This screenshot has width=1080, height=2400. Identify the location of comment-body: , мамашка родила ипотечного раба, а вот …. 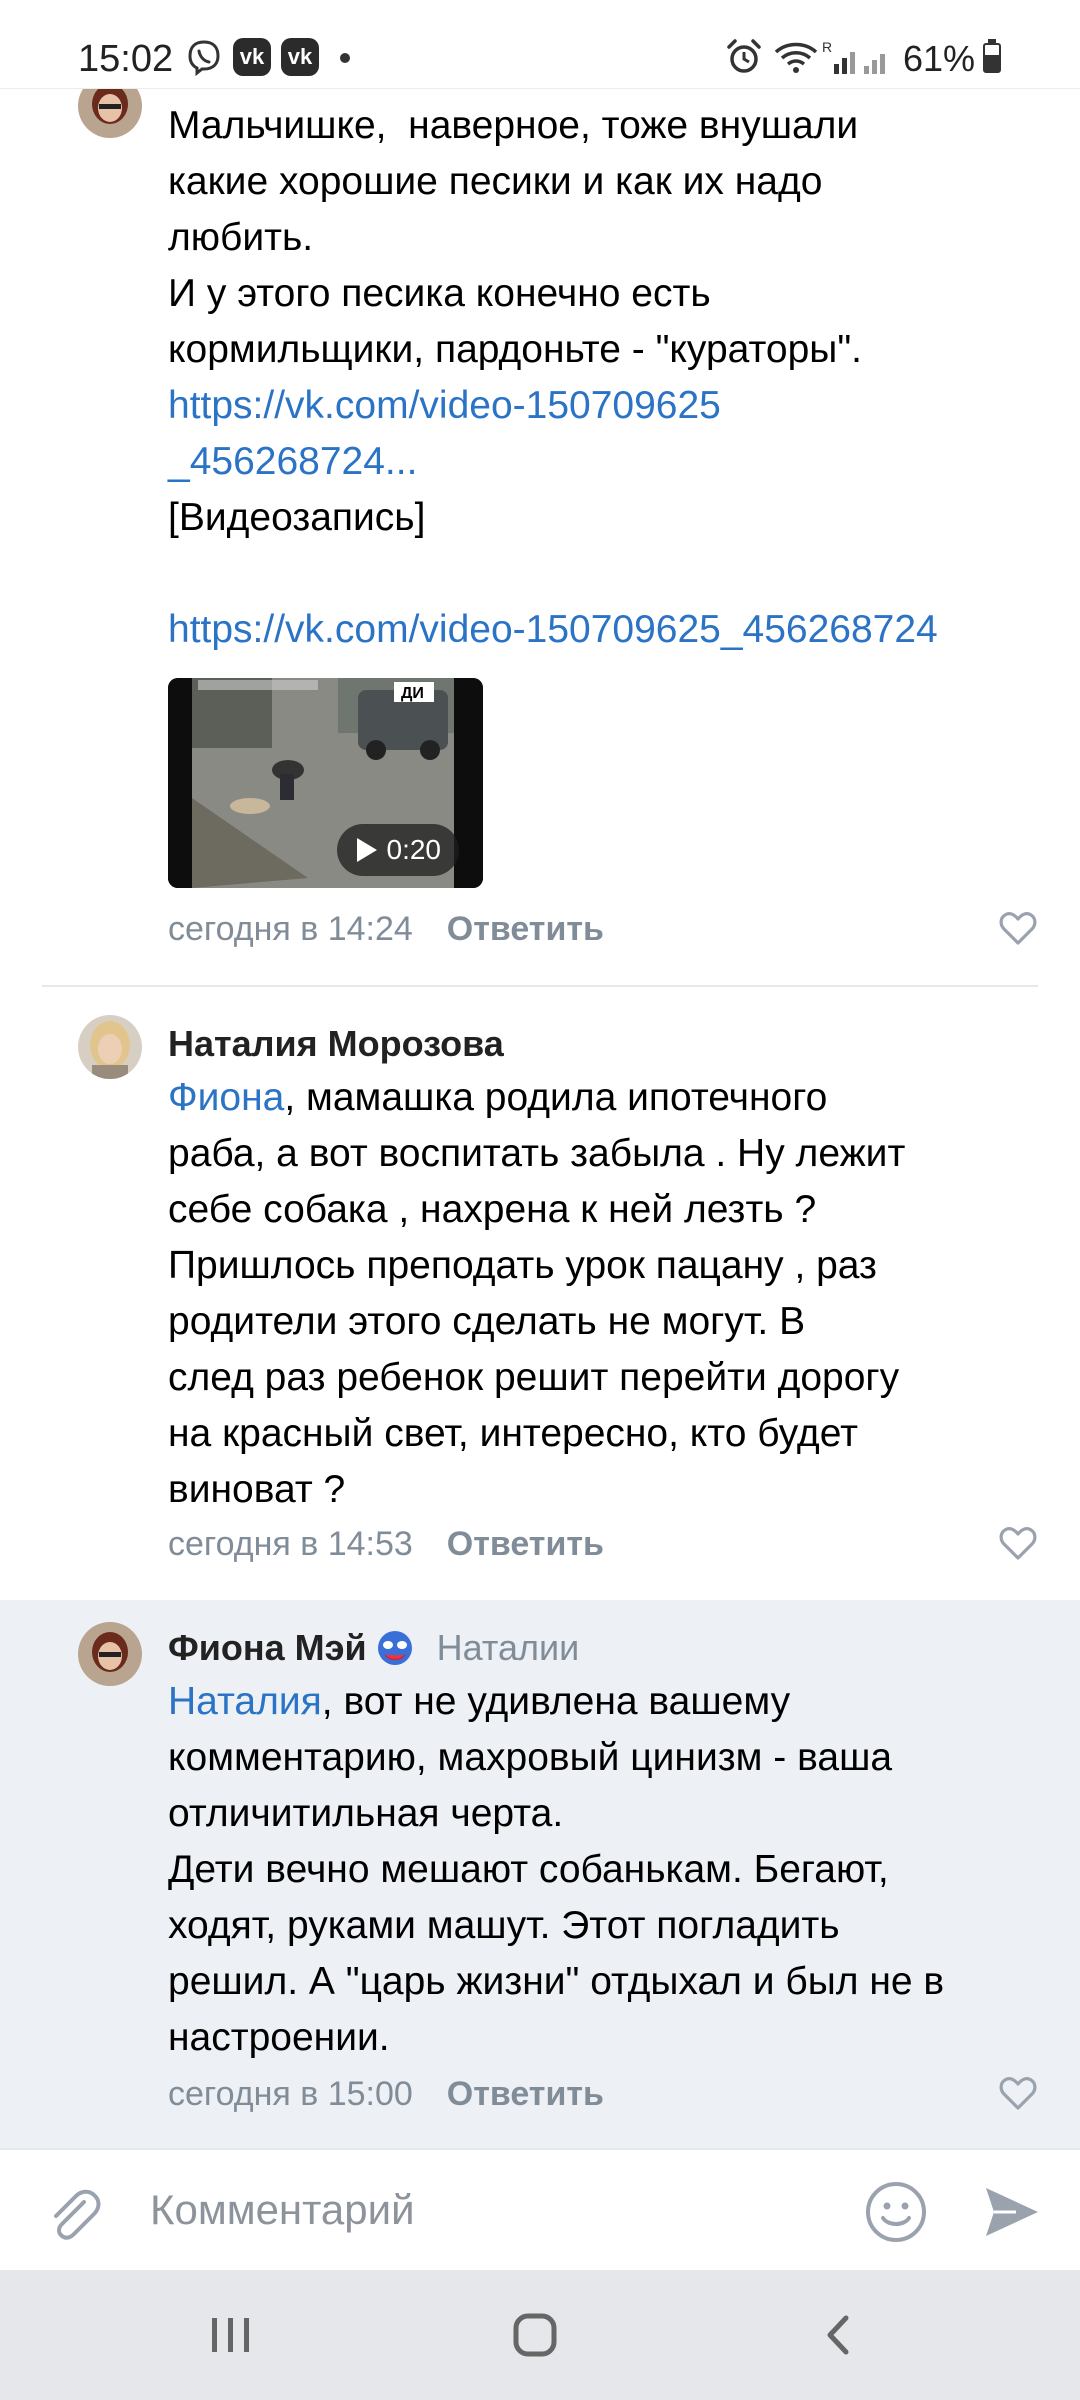
(537, 1293).